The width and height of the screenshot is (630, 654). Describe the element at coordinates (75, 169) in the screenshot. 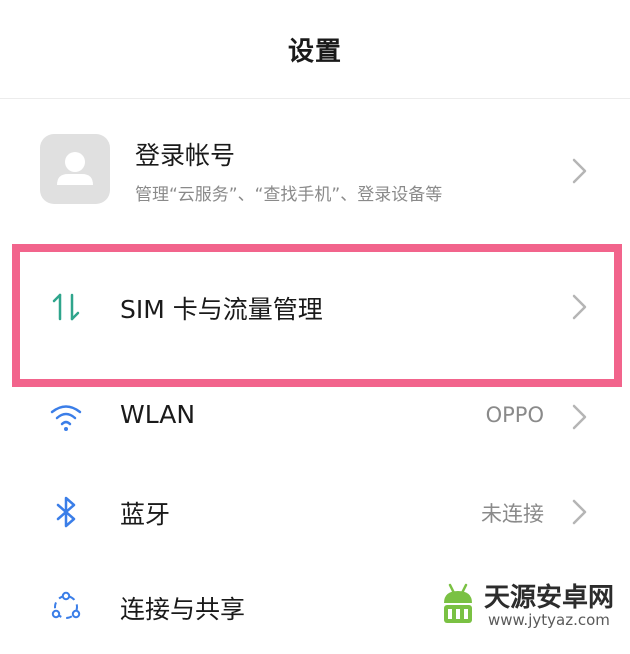

I see `avatar-placeholder-icon` at that location.